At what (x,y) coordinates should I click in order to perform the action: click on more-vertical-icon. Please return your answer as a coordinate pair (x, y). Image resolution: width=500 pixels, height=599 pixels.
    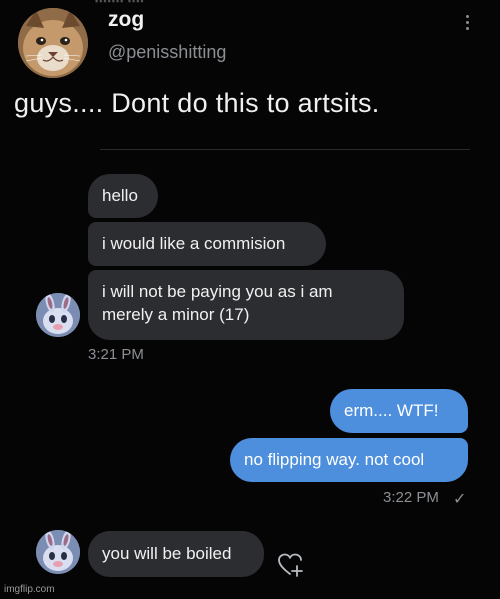
    Looking at the image, I should click on (467, 25).